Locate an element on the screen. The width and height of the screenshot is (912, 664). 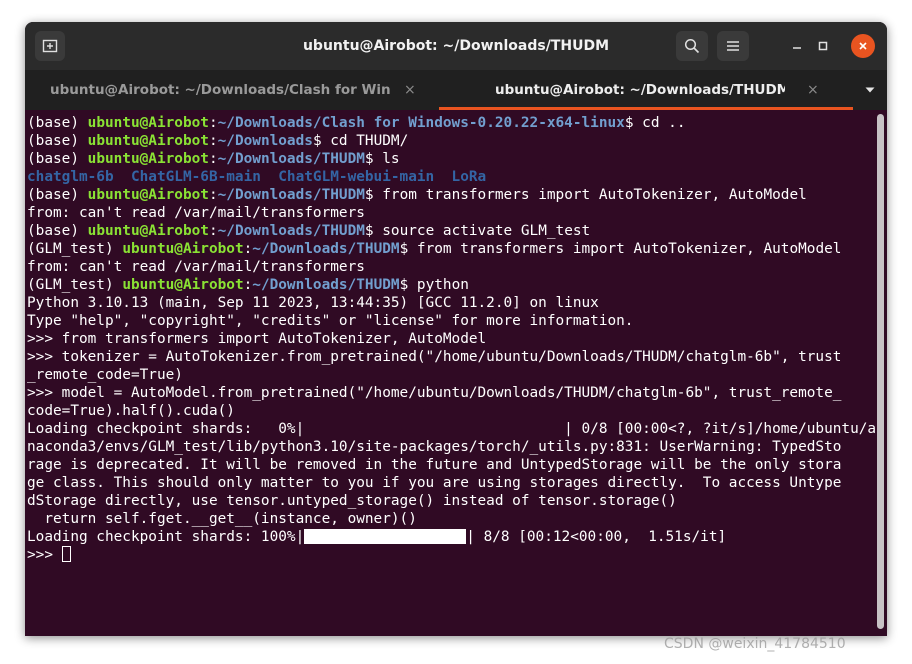
terminal-line: code=True).half().cuda() is located at coordinates (451, 411).